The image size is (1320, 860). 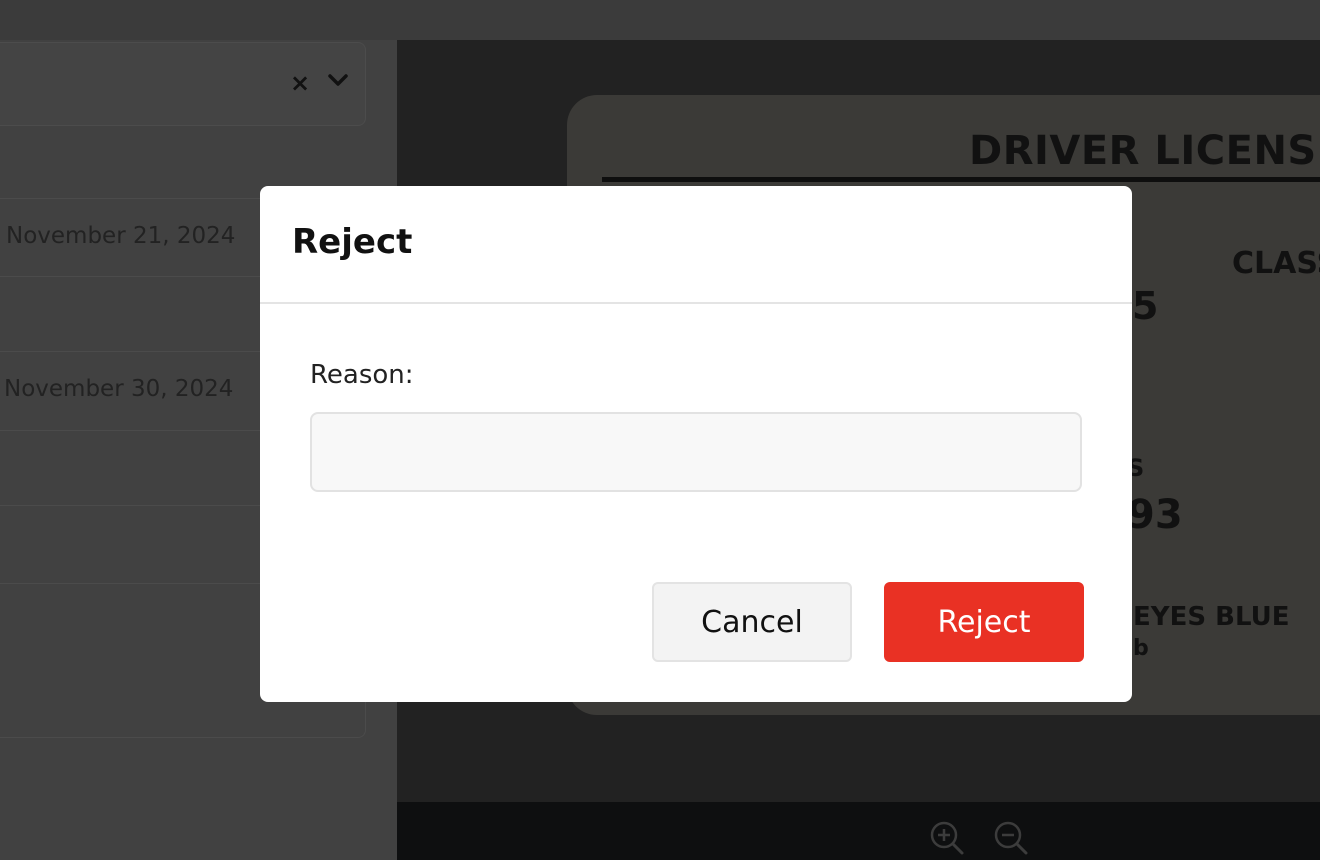 What do you see at coordinates (352, 242) in the screenshot?
I see `dialog-title: Reject` at bounding box center [352, 242].